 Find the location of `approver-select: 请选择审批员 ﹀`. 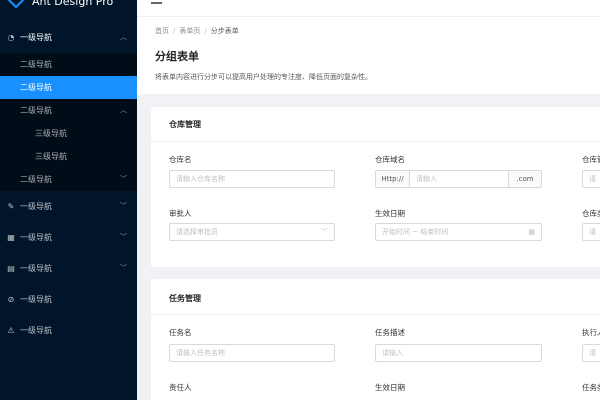

approver-select: 请选择审批员 ﹀ is located at coordinates (252, 232).